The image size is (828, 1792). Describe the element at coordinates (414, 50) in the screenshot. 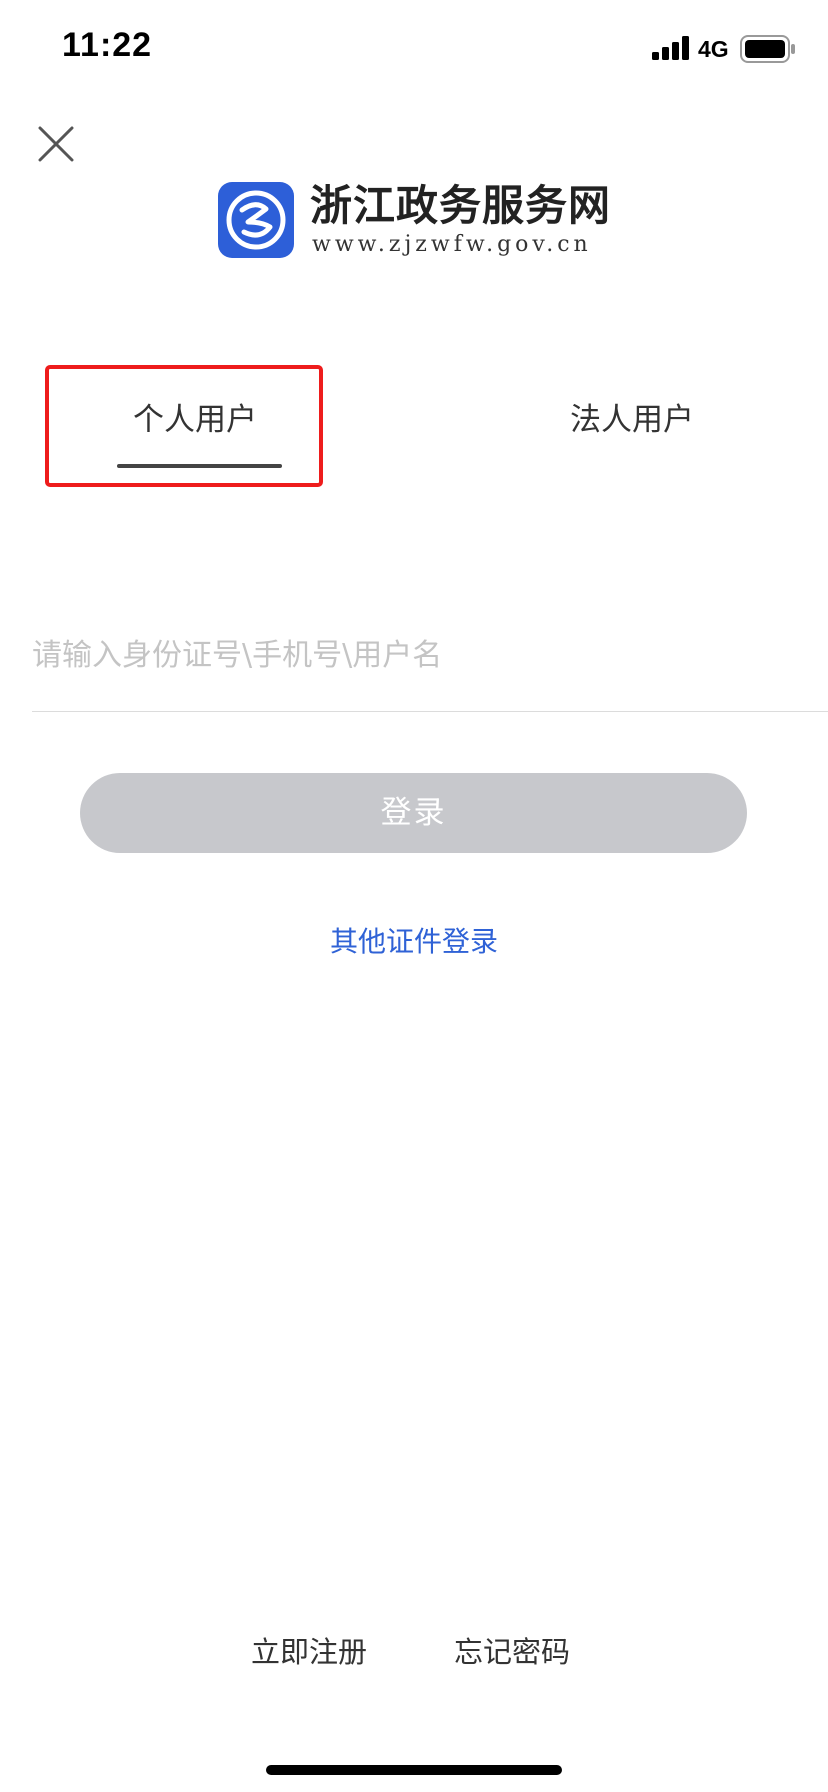

I see `status-bar: 11:22 4G` at that location.